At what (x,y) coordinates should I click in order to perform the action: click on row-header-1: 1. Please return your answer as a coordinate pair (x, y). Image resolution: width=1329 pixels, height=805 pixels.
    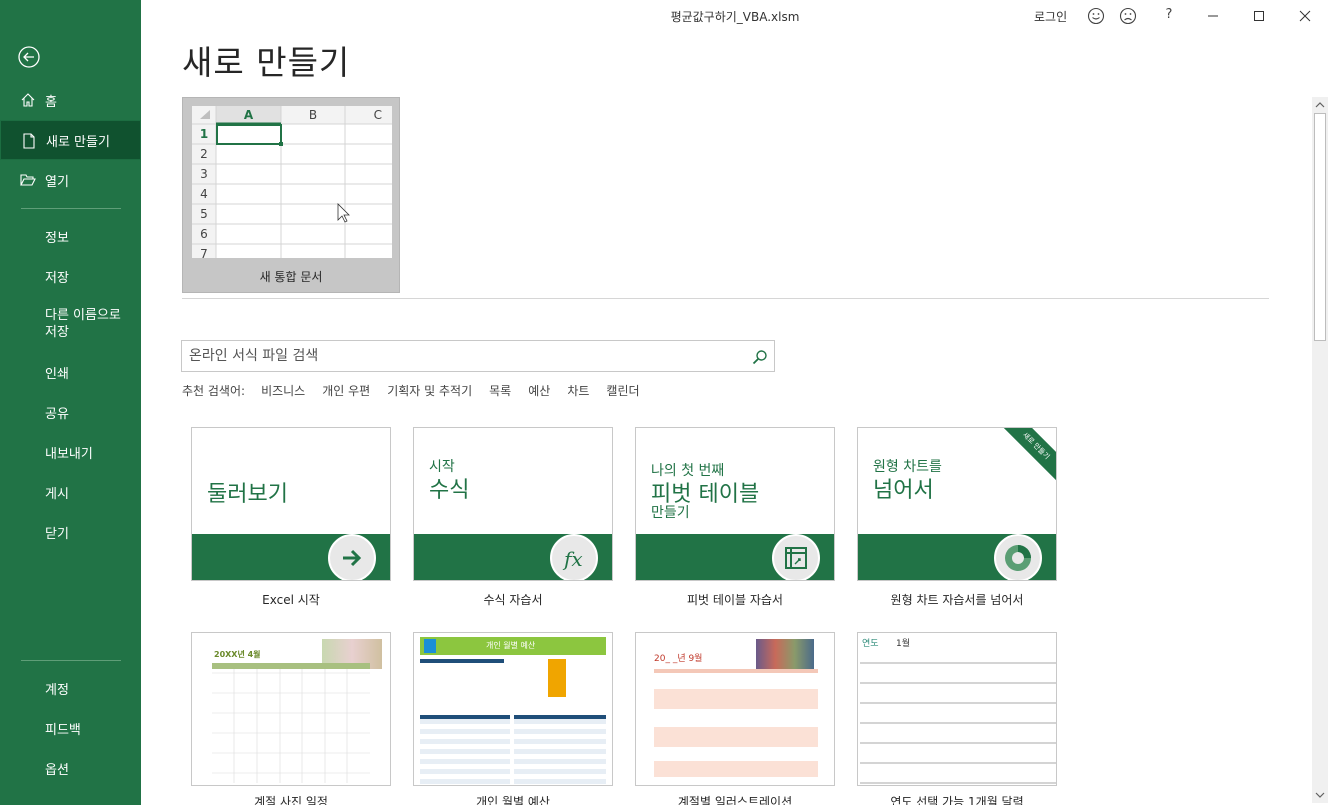
    Looking at the image, I should click on (204, 134).